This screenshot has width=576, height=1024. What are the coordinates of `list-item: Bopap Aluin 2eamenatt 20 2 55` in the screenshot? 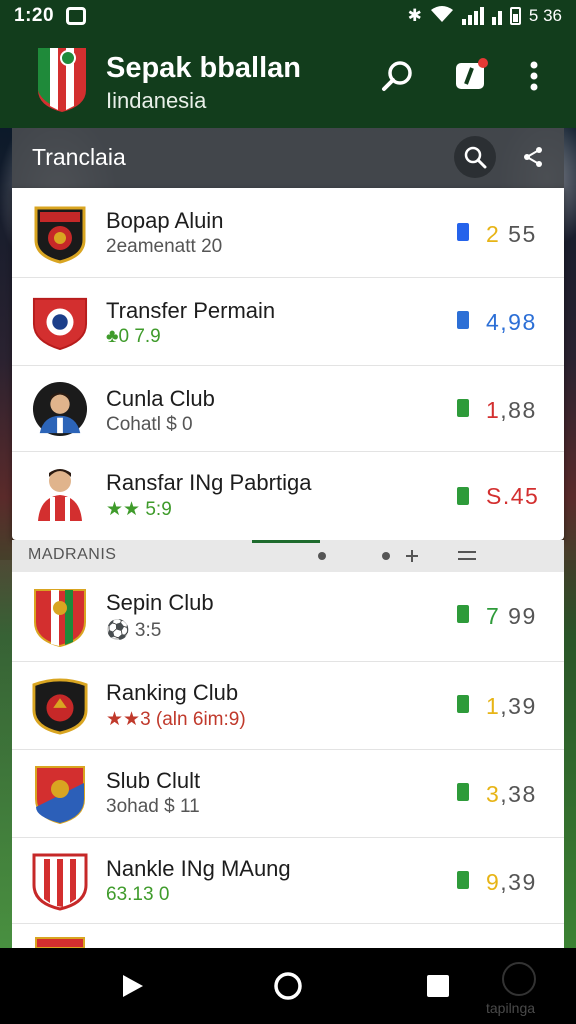 It's located at (288, 233).